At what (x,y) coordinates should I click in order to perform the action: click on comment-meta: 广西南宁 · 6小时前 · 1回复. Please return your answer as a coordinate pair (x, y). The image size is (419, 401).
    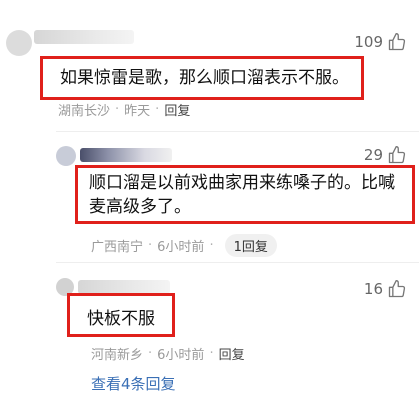
    Looking at the image, I should click on (184, 245).